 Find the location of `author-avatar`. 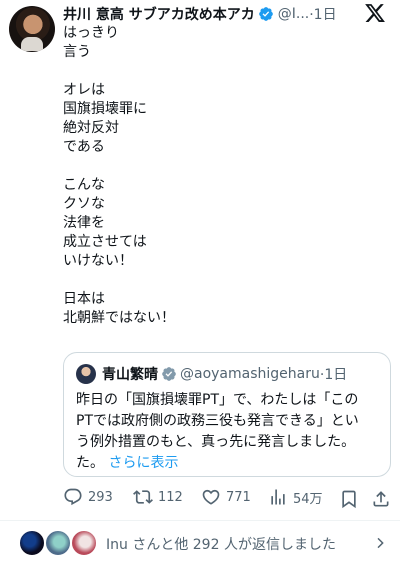

author-avatar is located at coordinates (32, 29).